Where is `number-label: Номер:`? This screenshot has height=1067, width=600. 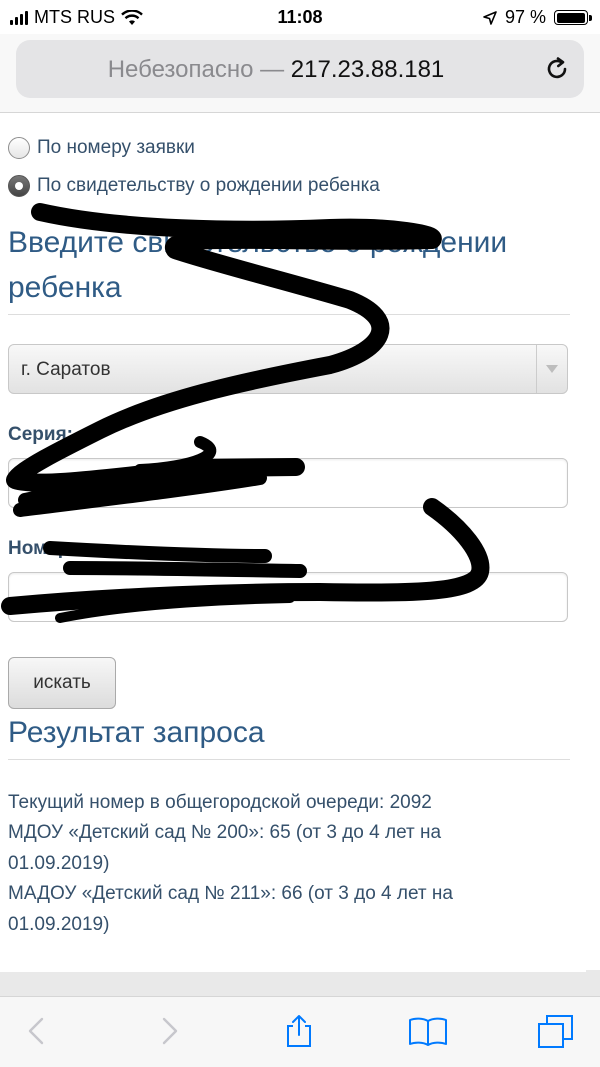
number-label: Номер: is located at coordinates (42, 548).